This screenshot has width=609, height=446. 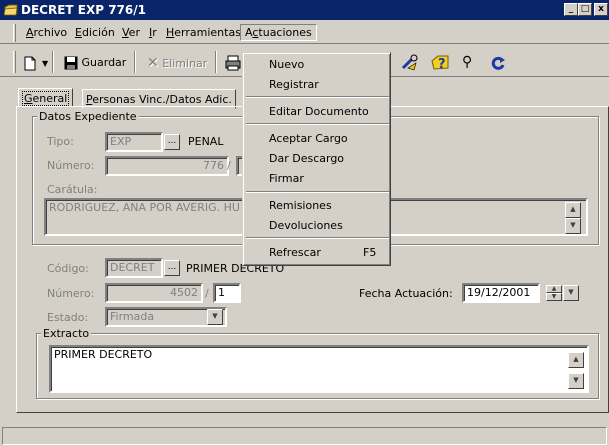 I want to click on numero-actuacion-field: 4502, so click(x=154, y=293).